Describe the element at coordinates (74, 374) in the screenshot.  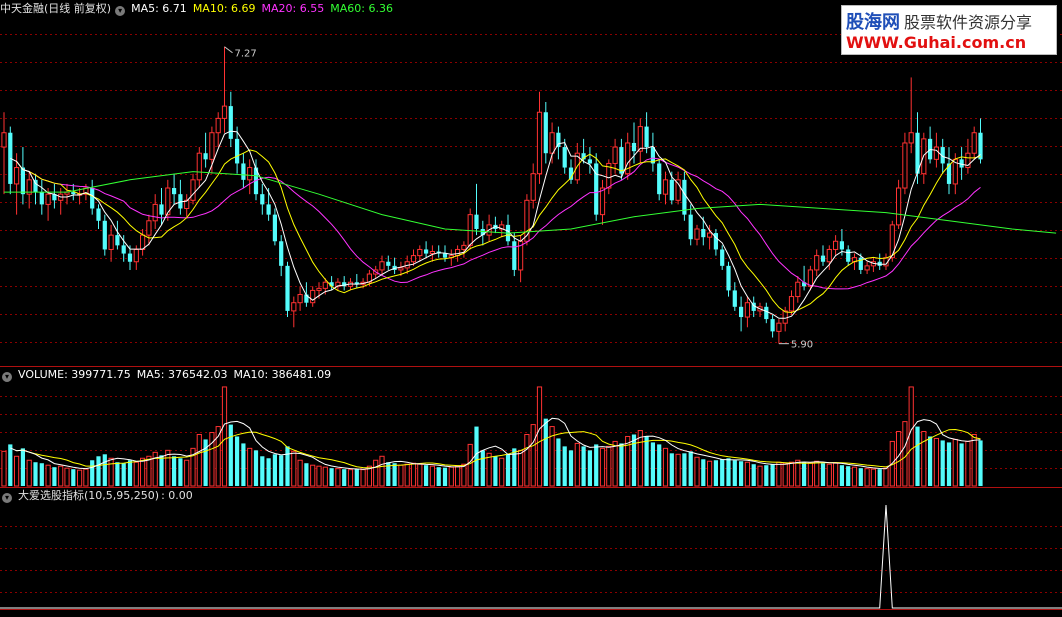
I see `volume-legend-item: VOLUME: 399771.75` at that location.